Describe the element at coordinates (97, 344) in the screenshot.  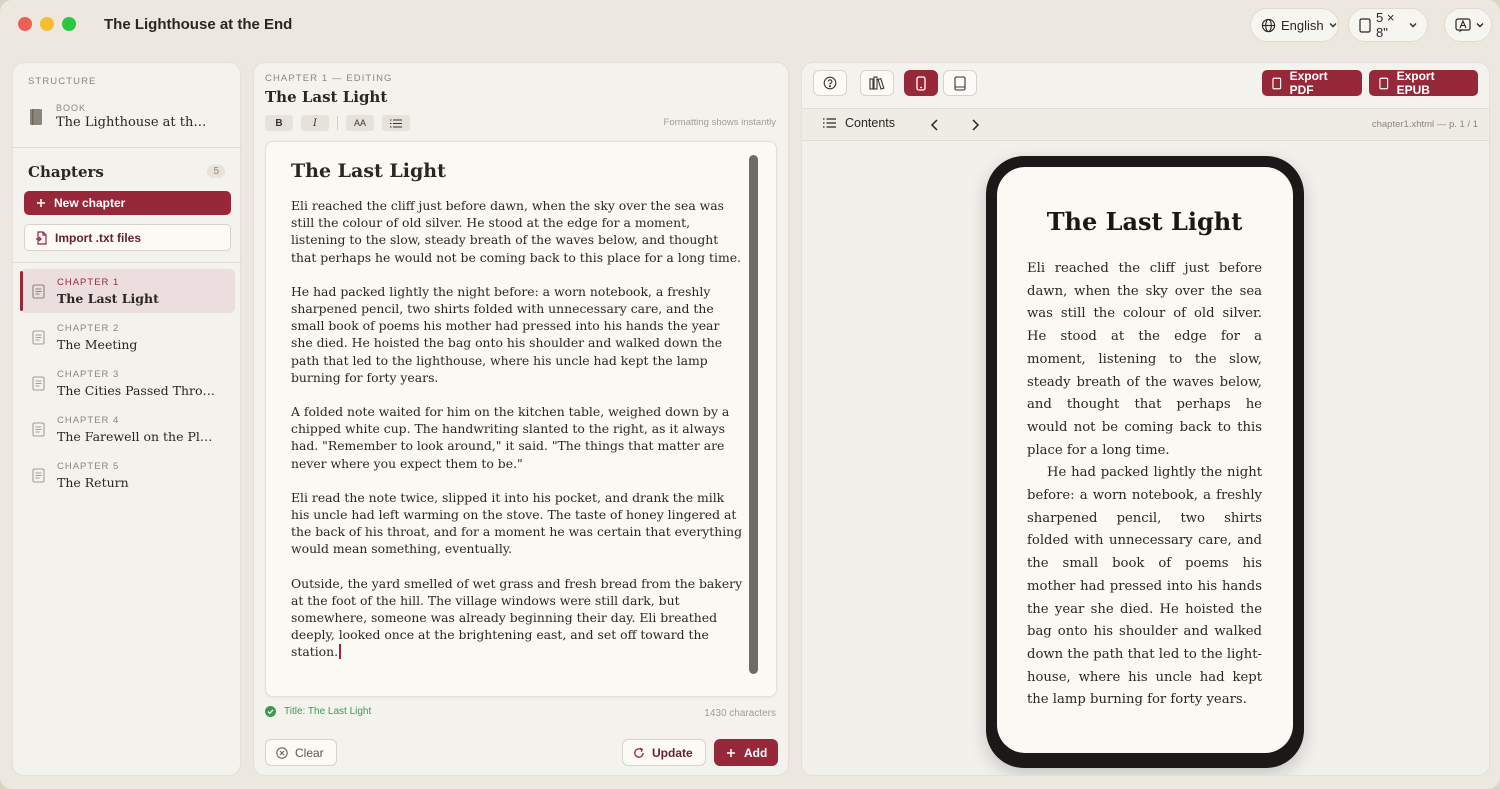
I see `chapter-title: The Meeting` at that location.